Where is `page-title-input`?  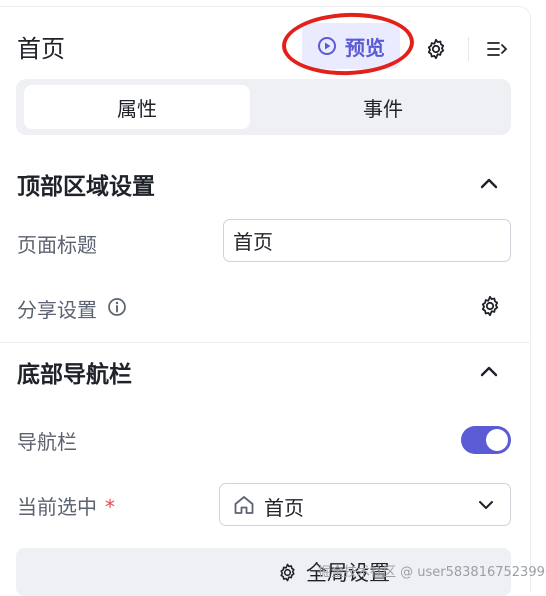 page-title-input is located at coordinates (367, 240).